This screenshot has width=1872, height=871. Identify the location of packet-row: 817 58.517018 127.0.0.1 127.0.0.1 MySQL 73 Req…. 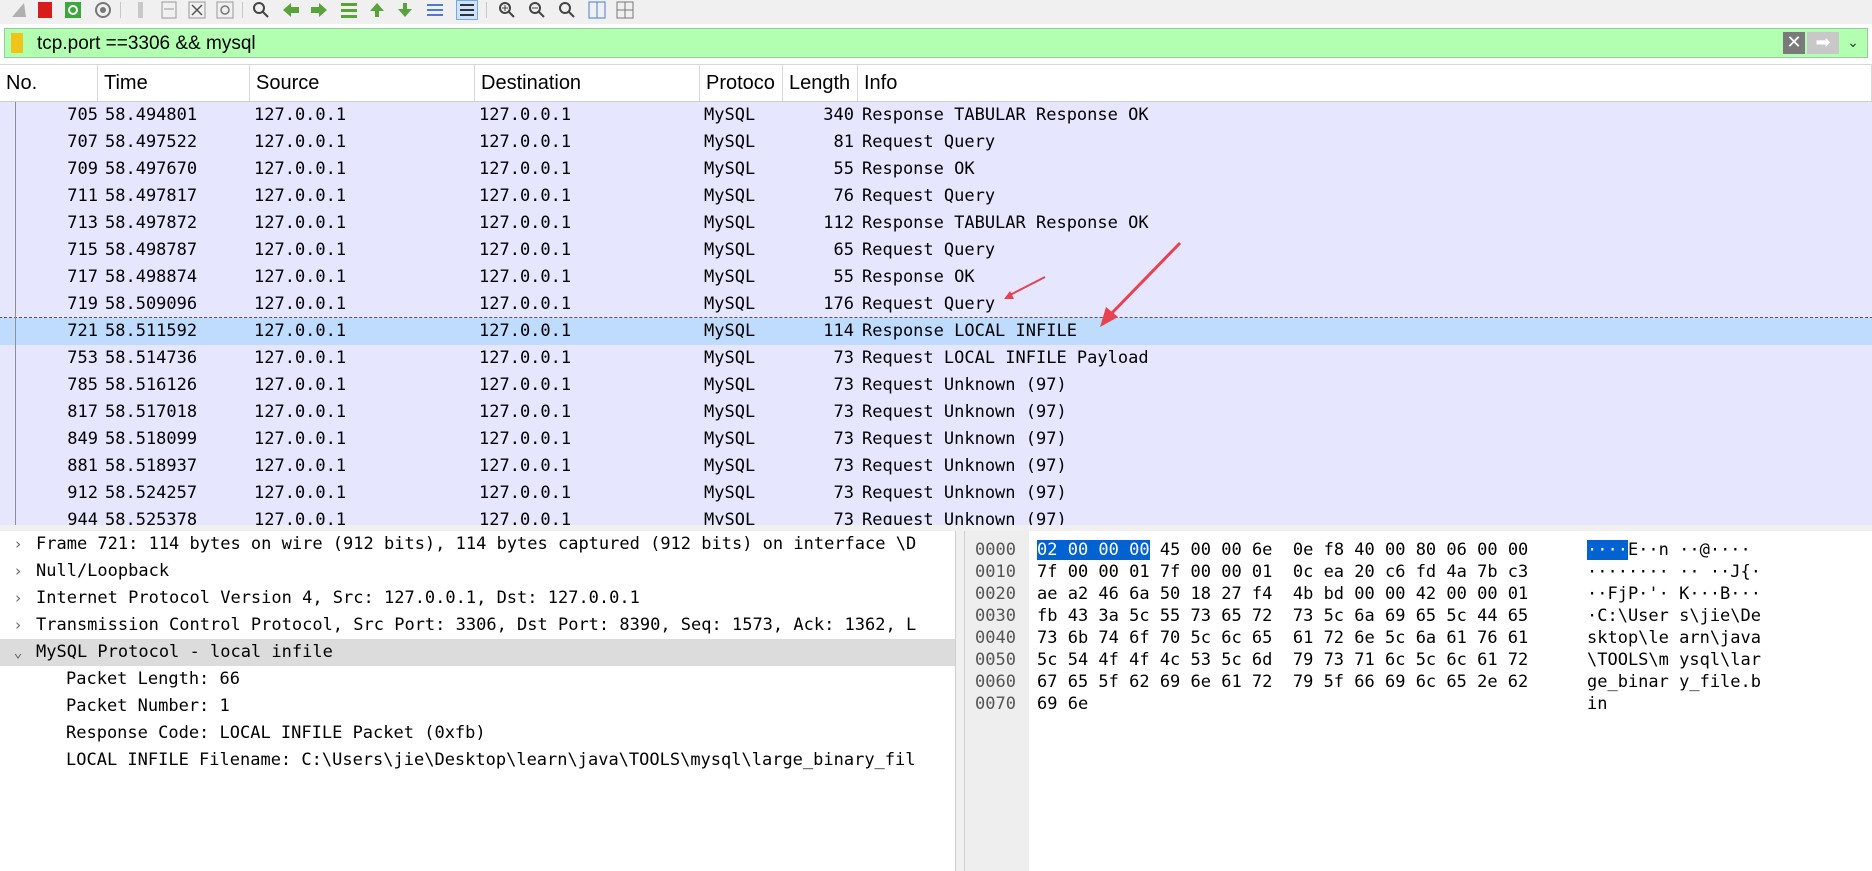
(936, 412).